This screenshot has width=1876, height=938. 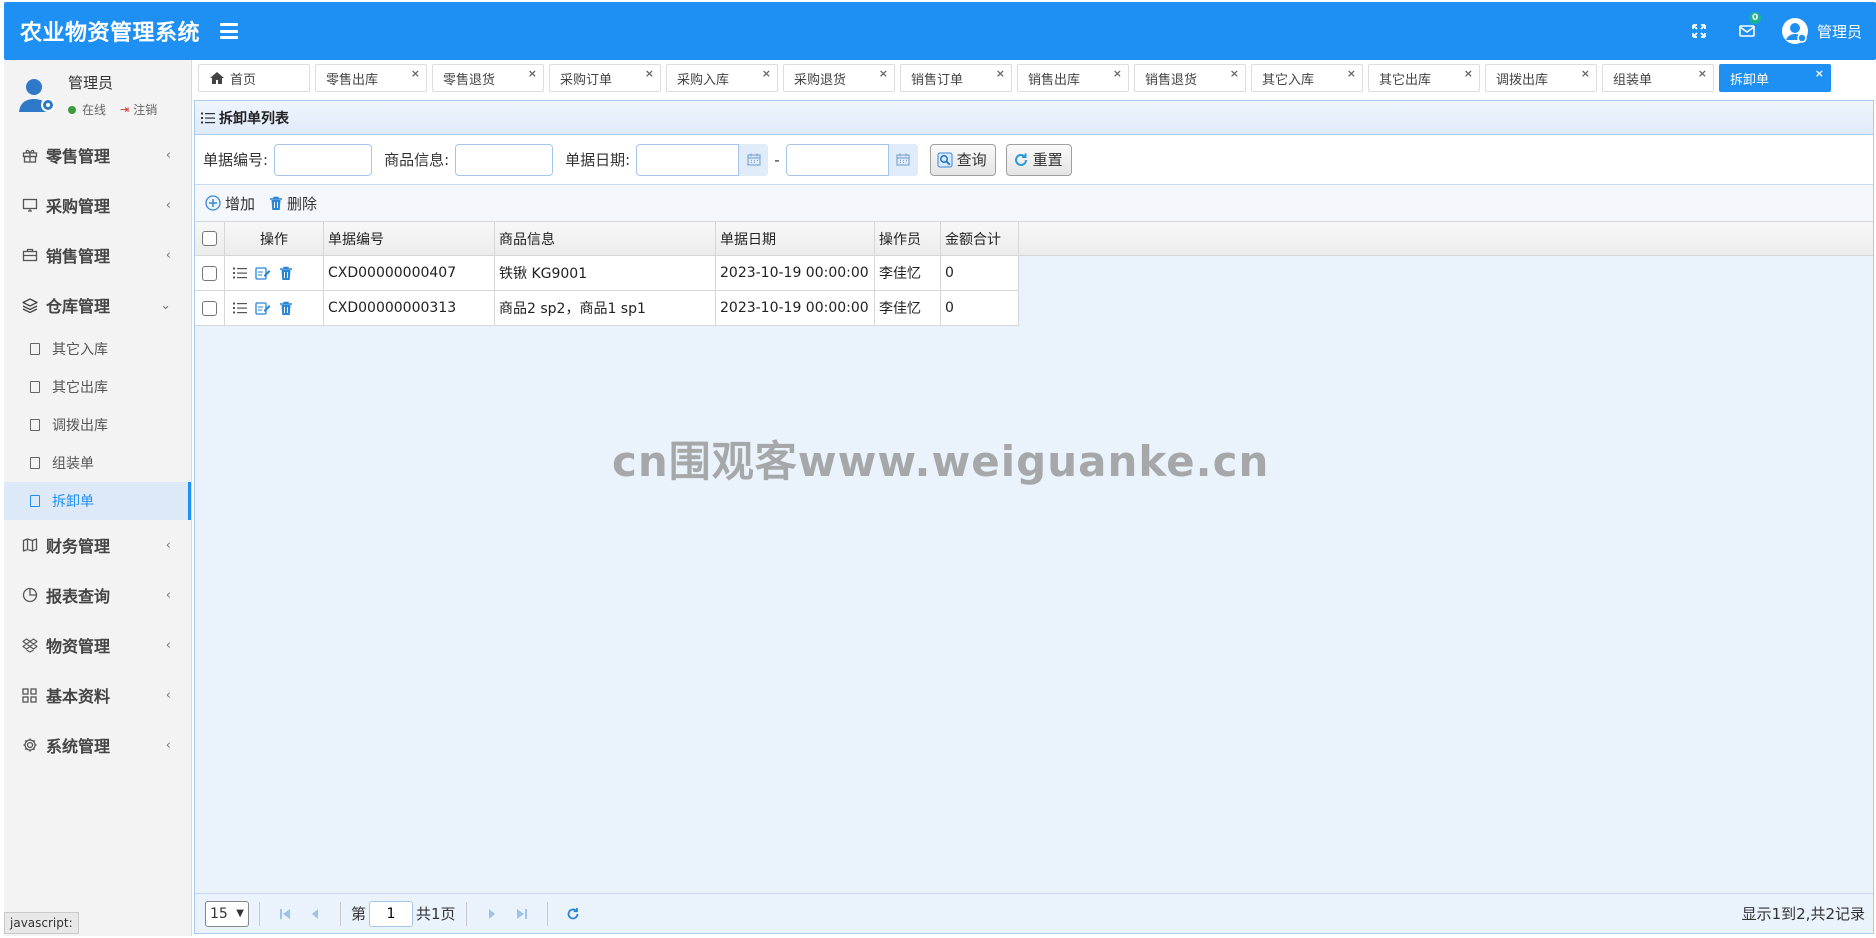 I want to click on query-button: 查询, so click(x=962, y=159).